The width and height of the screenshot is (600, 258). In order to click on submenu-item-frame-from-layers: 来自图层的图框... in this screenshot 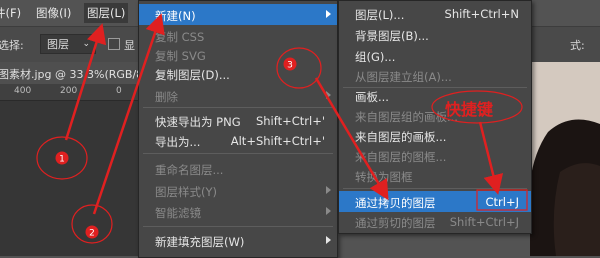, I will do `click(435, 155)`.